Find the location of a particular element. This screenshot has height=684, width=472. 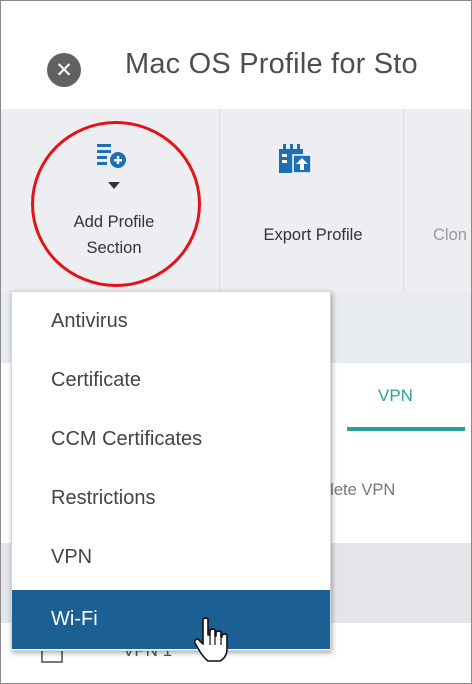

menu-item-restrictions: Restrictions is located at coordinates (171, 498).